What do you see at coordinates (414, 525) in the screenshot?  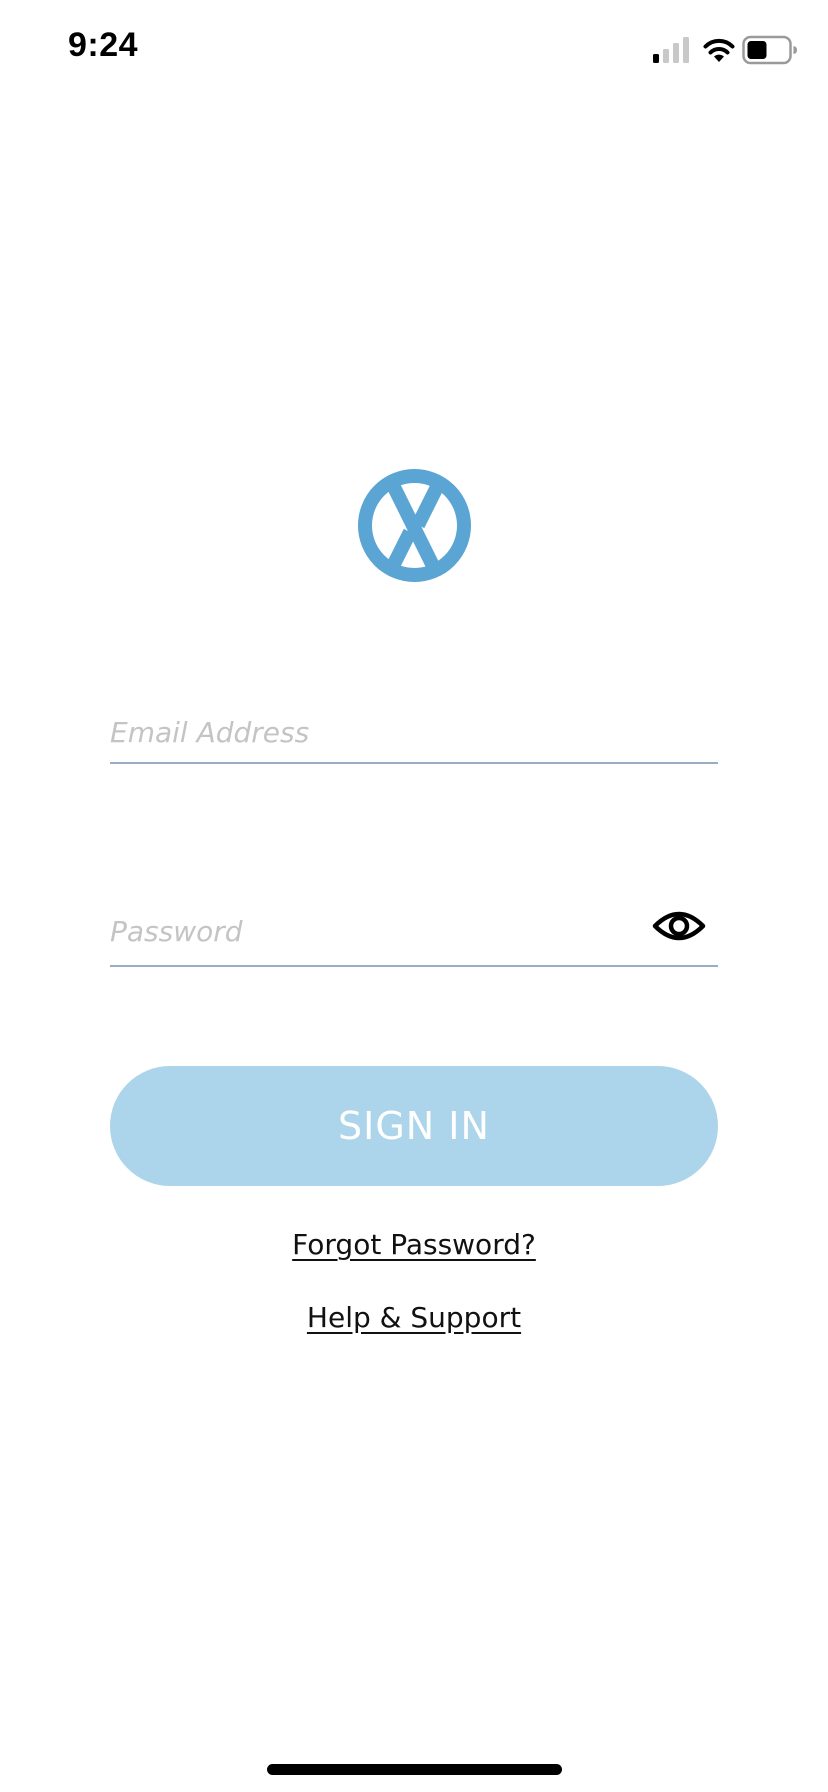 I see `x-circle-logo-icon` at bounding box center [414, 525].